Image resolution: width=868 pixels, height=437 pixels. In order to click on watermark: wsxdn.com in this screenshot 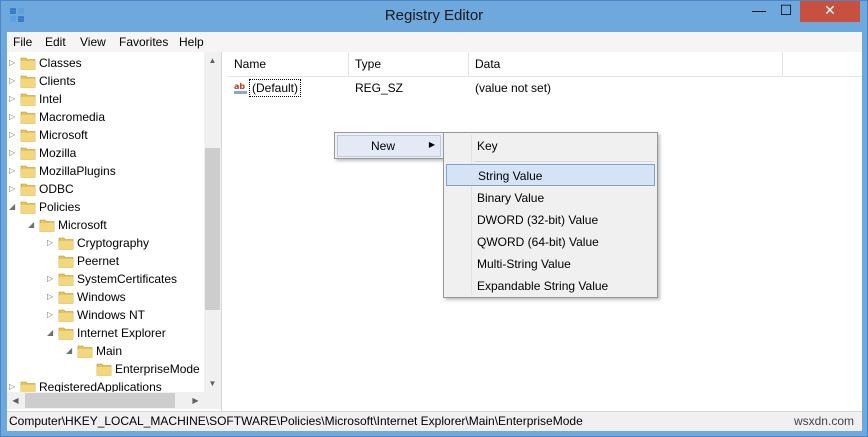, I will do `click(823, 421)`.